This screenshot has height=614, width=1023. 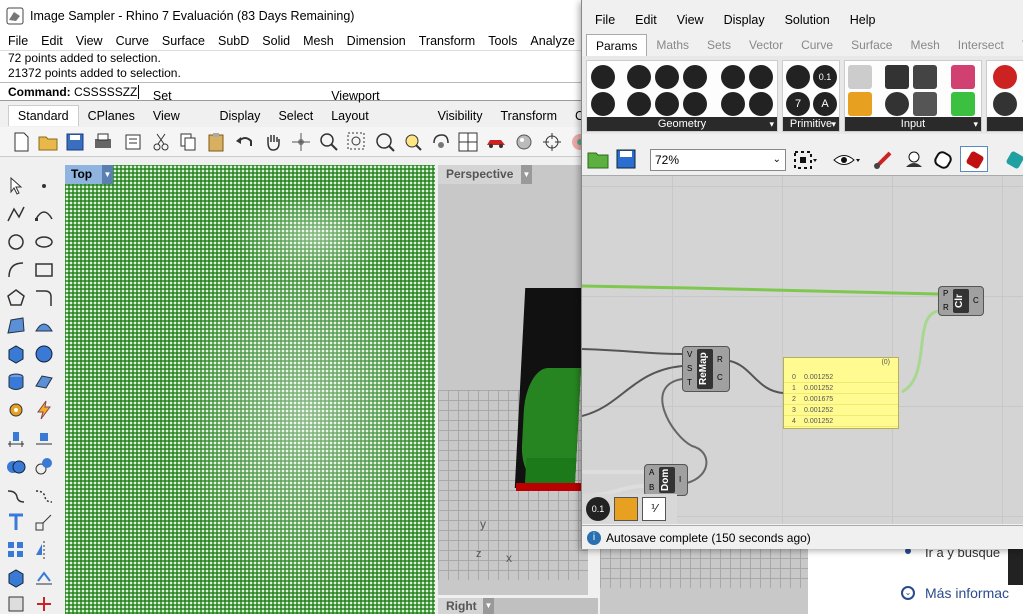 I want to click on tree-icon, so click(x=1005, y=104).